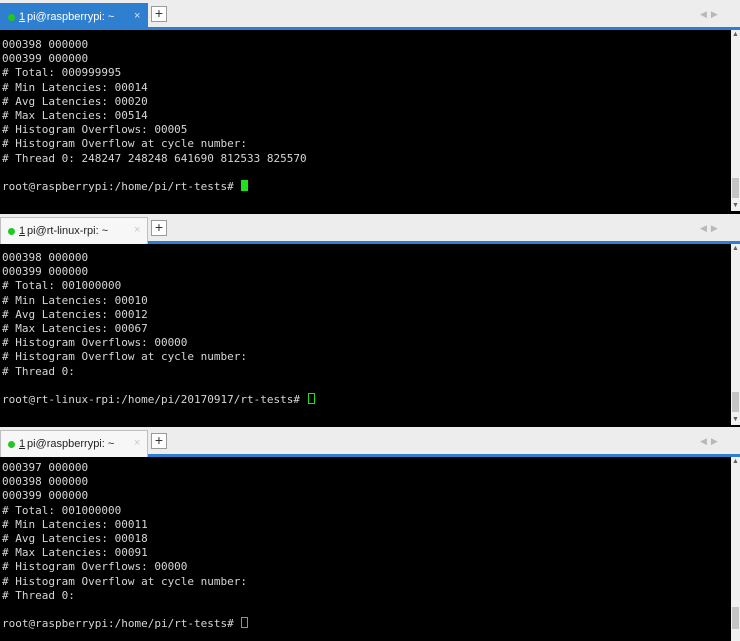 The image size is (740, 641). I want to click on output-line: # Max Latencies: 00067, so click(75, 328).